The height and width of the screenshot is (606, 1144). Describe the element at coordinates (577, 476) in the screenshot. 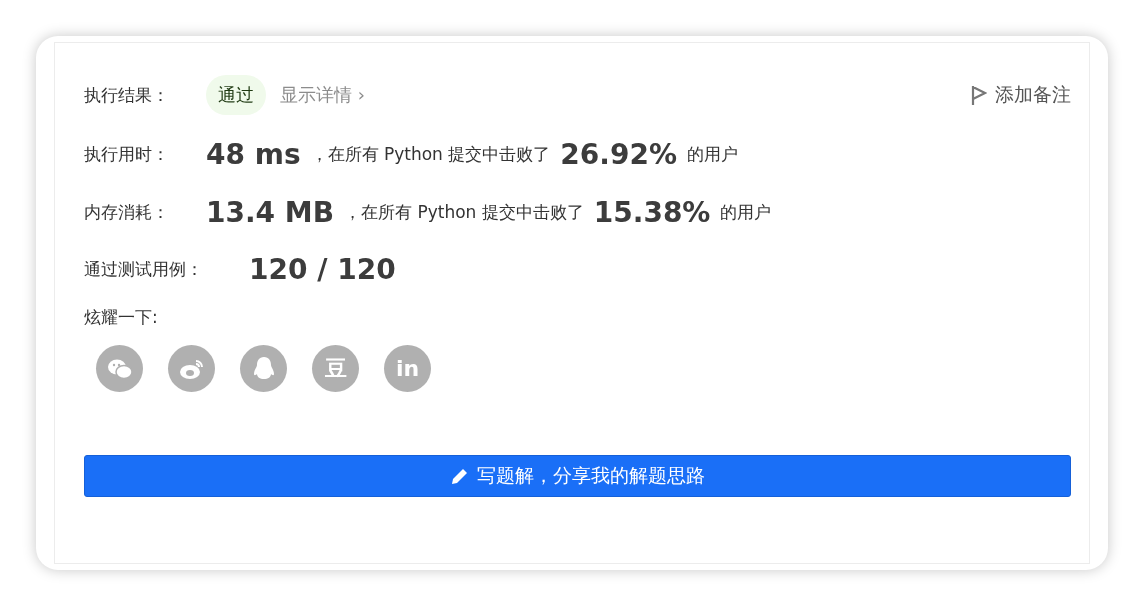

I see `write-solution-button: 写题解，分享我的解题思路` at that location.